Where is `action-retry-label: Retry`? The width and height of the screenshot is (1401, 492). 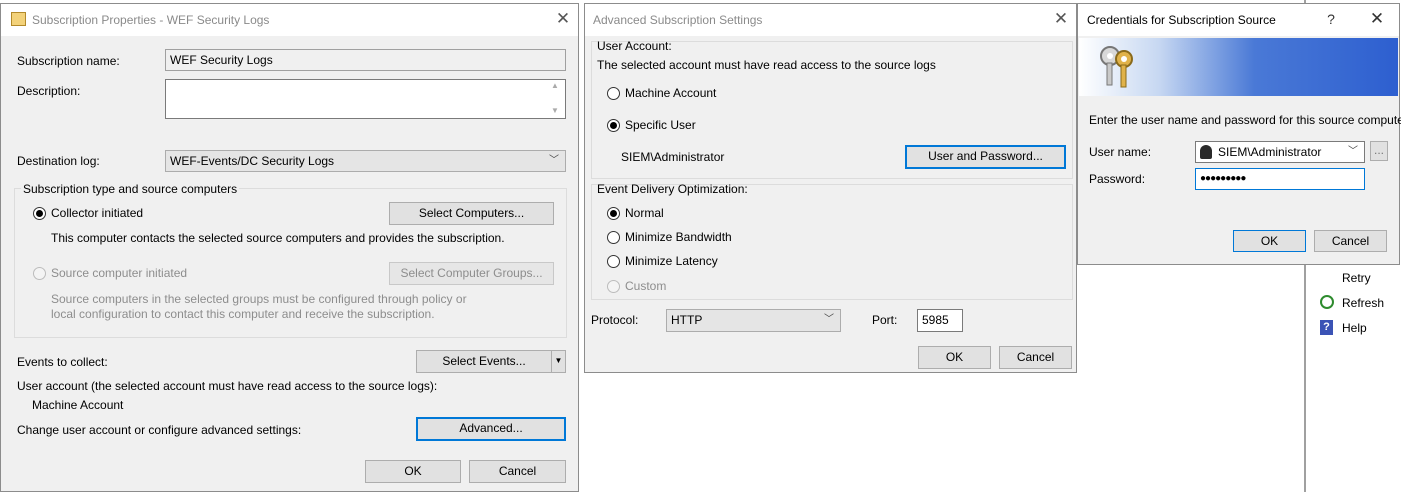 action-retry-label: Retry is located at coordinates (1356, 278).